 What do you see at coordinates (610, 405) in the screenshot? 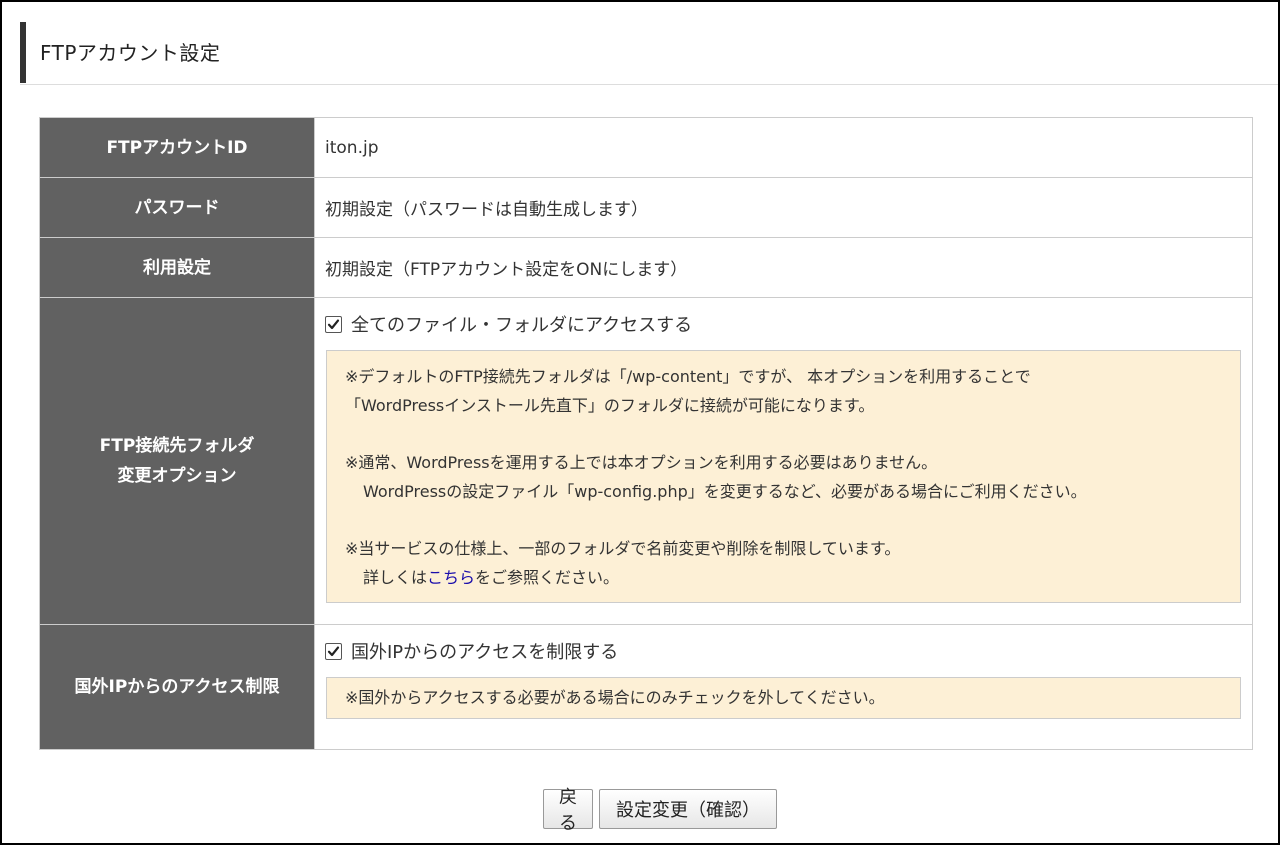
I see `note-text: 「WordPressインストール先直下」のフォルダに接続が可能になります。` at bounding box center [610, 405].